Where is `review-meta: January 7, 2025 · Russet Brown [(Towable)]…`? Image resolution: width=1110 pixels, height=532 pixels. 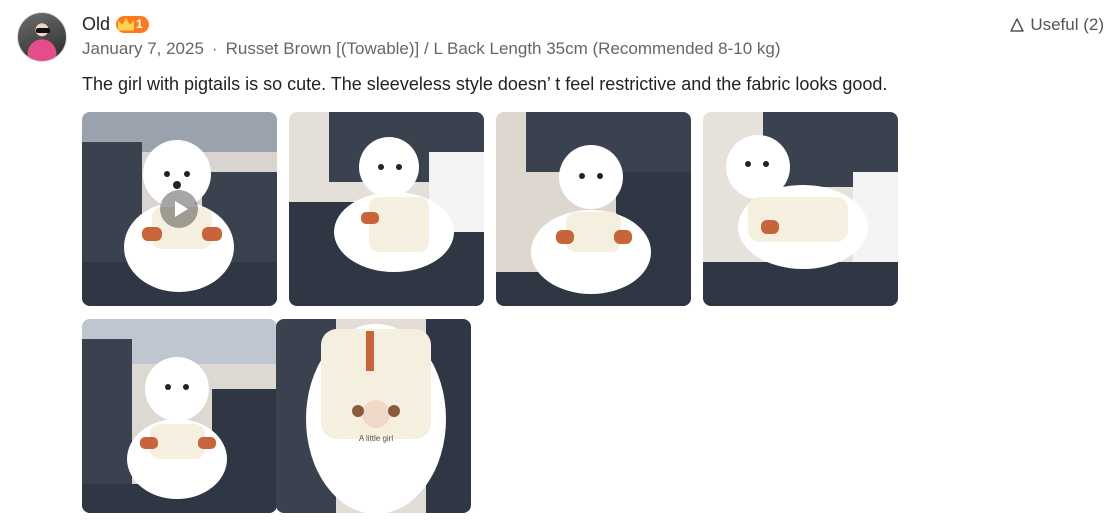 review-meta: January 7, 2025 · Russet Brown [(Towable)]… is located at coordinates (431, 49).